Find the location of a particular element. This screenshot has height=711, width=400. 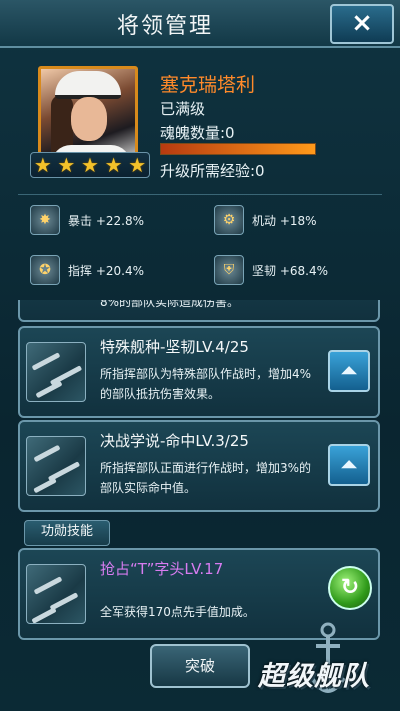

crit-icon: ✸ is located at coordinates (45, 220).